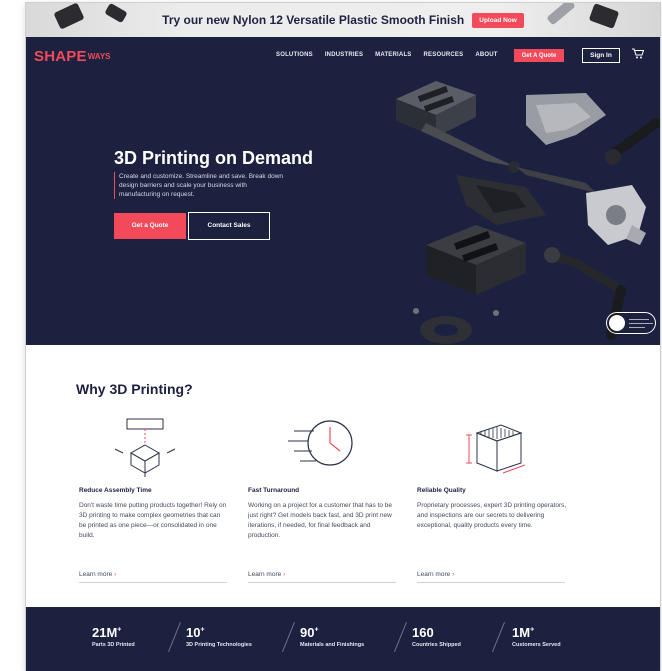 The width and height of the screenshot is (662, 671). What do you see at coordinates (539, 55) in the screenshot?
I see `get-a-quote-button: Get A Quote` at bounding box center [539, 55].